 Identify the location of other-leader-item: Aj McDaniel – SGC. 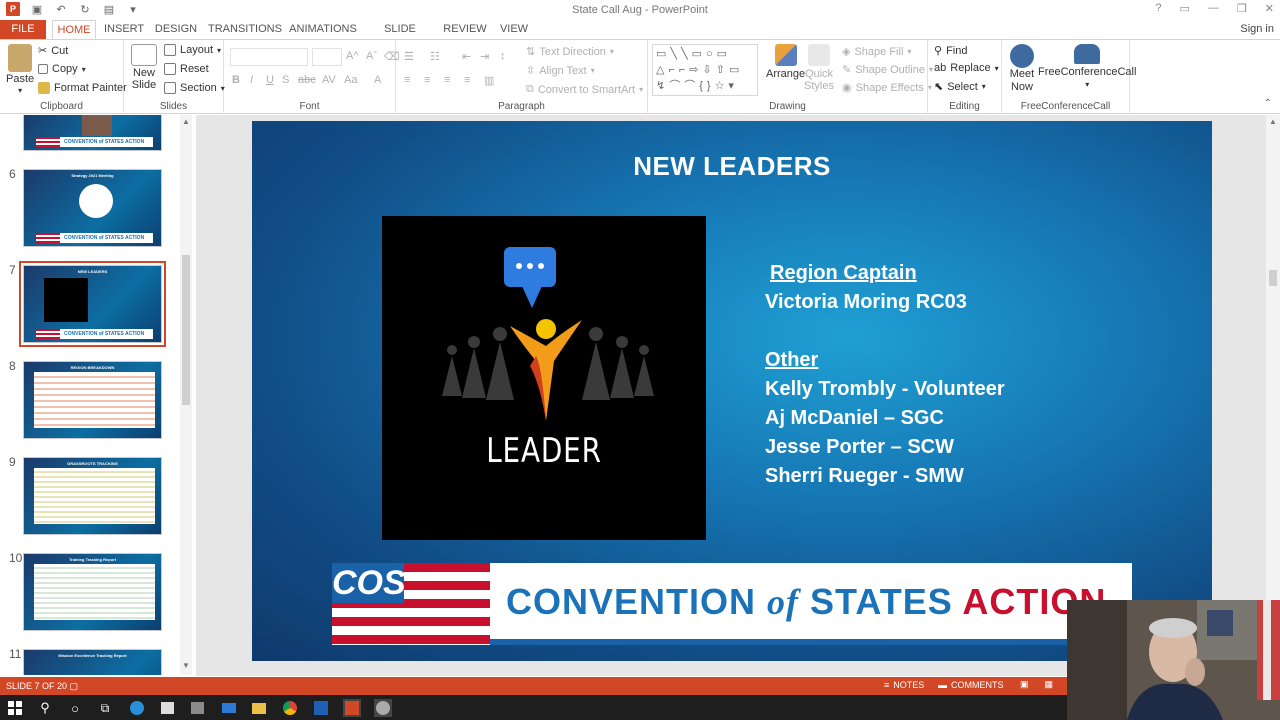
(854, 418).